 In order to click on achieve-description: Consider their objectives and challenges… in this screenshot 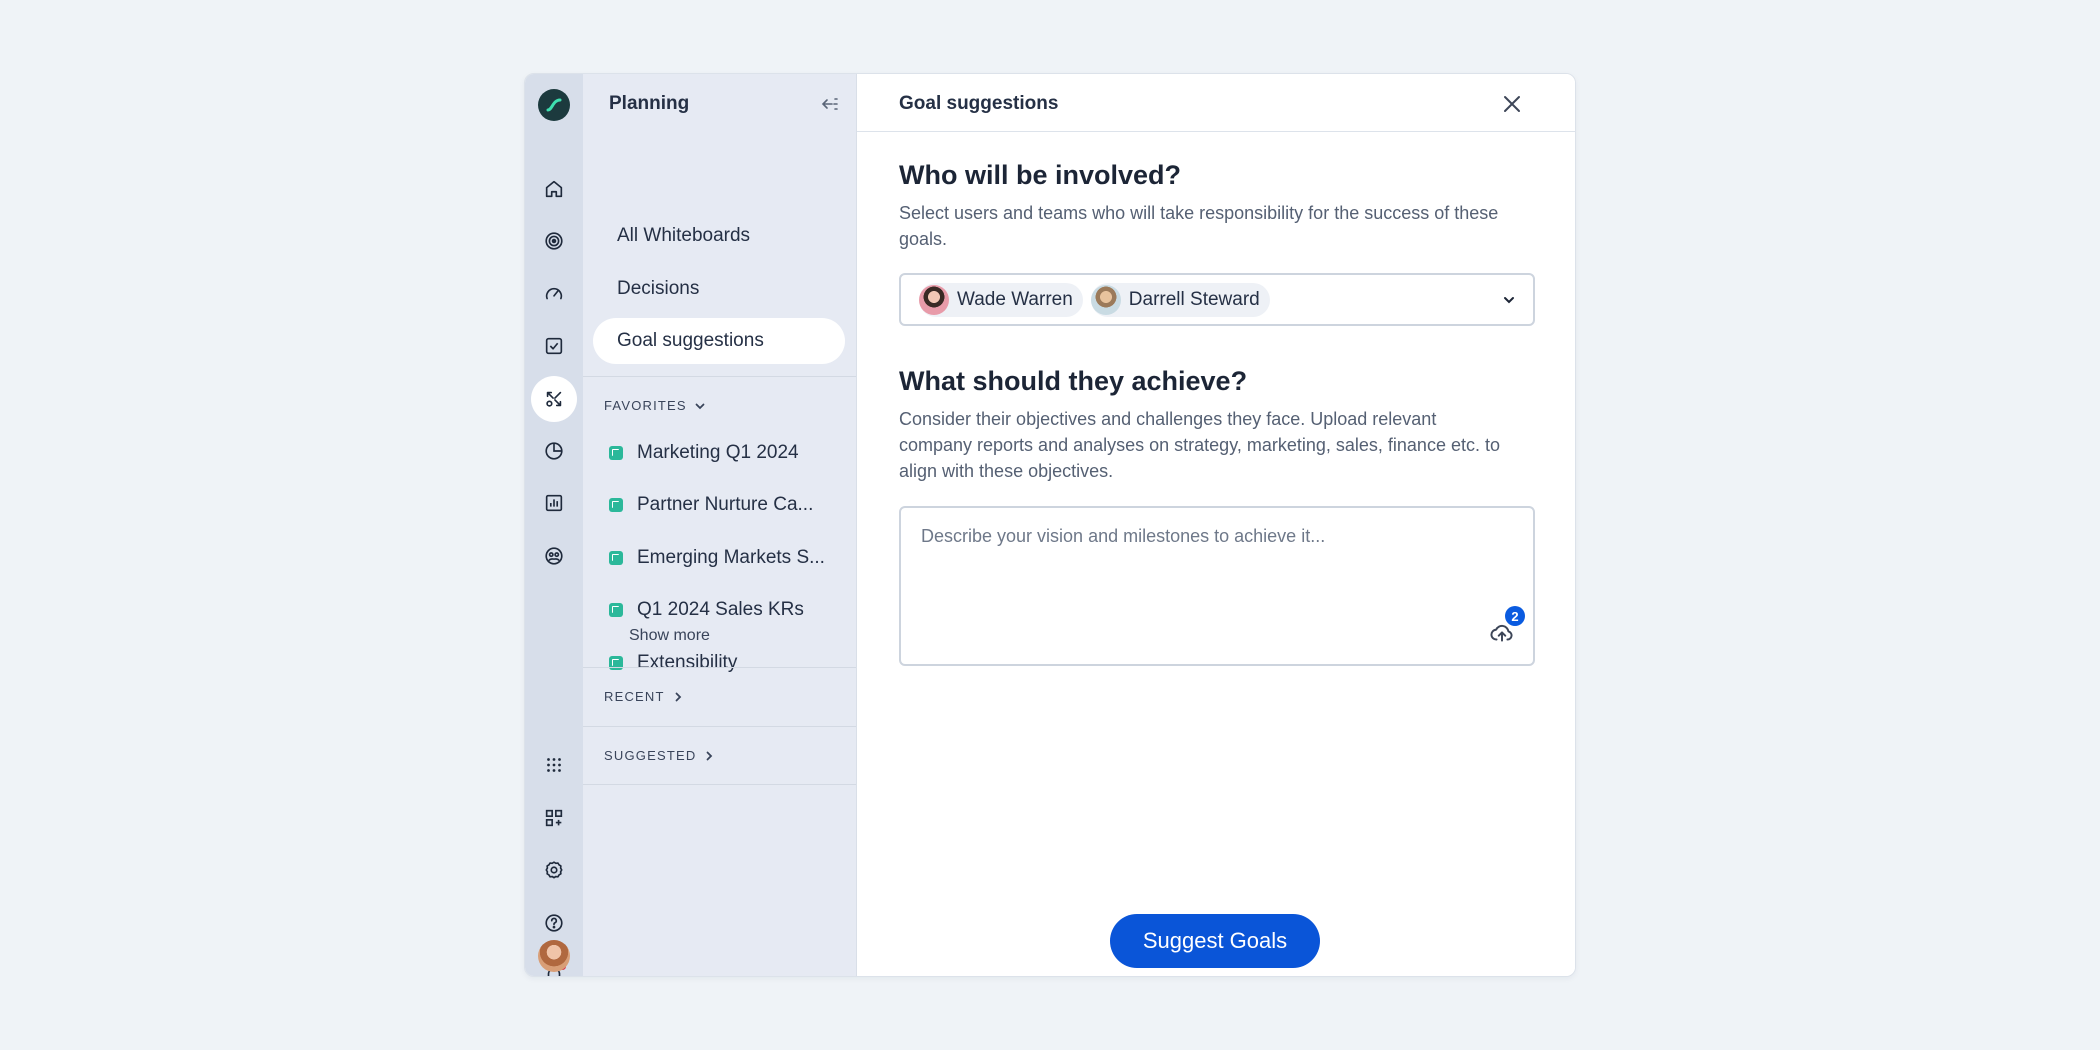, I will do `click(1199, 445)`.